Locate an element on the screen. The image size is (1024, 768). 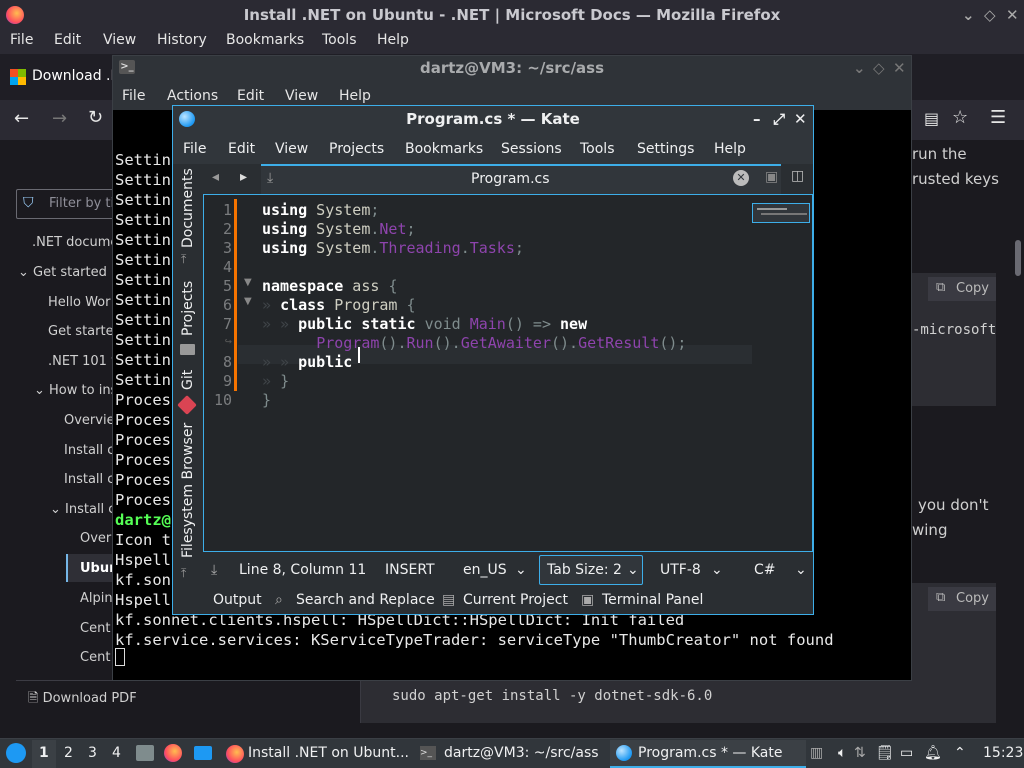
document-tab: ⤓ Program.cs ✕ is located at coordinates (521, 179).